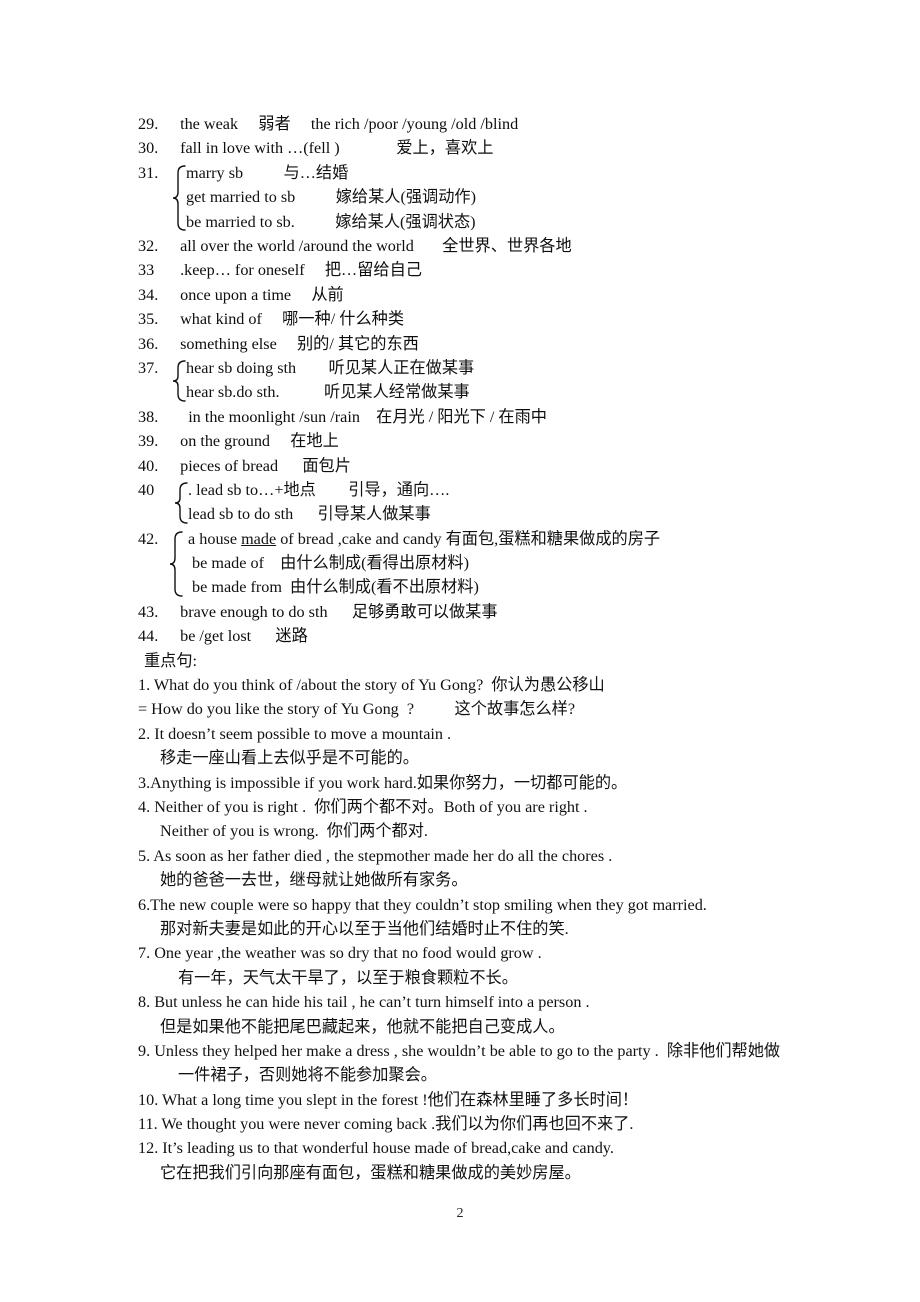  What do you see at coordinates (267, 172) in the screenshot?
I see `brace-row: marry sb 与…结婚` at bounding box center [267, 172].